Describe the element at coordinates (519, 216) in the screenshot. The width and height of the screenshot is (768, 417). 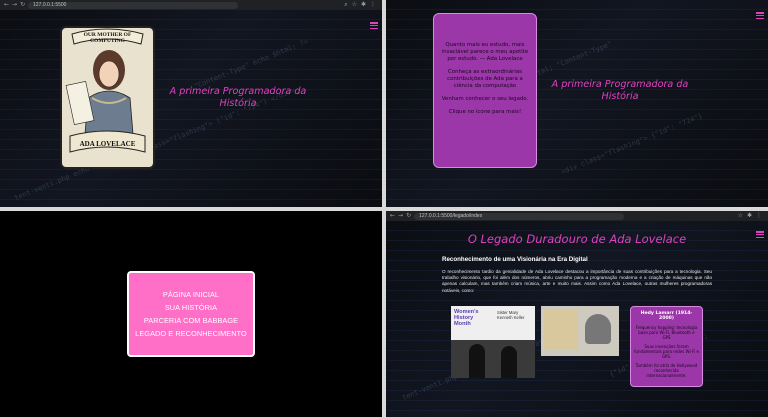
I see `address-bar: 127.0.0.1:5500/legado/index` at that location.